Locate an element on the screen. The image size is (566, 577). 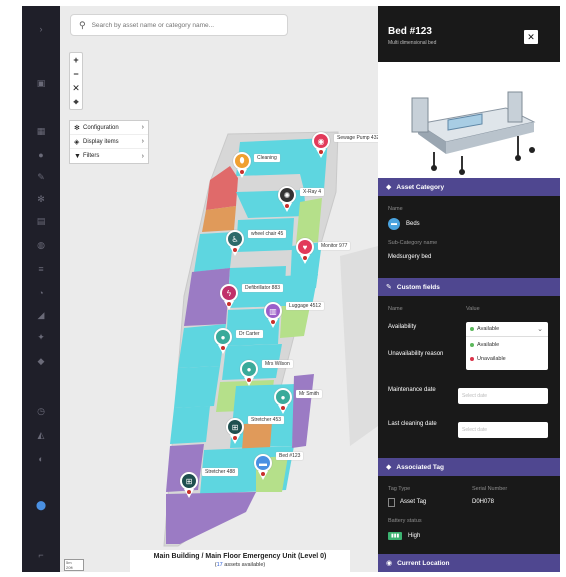
layers-icon: ◭ is located at coordinates (41, 435).